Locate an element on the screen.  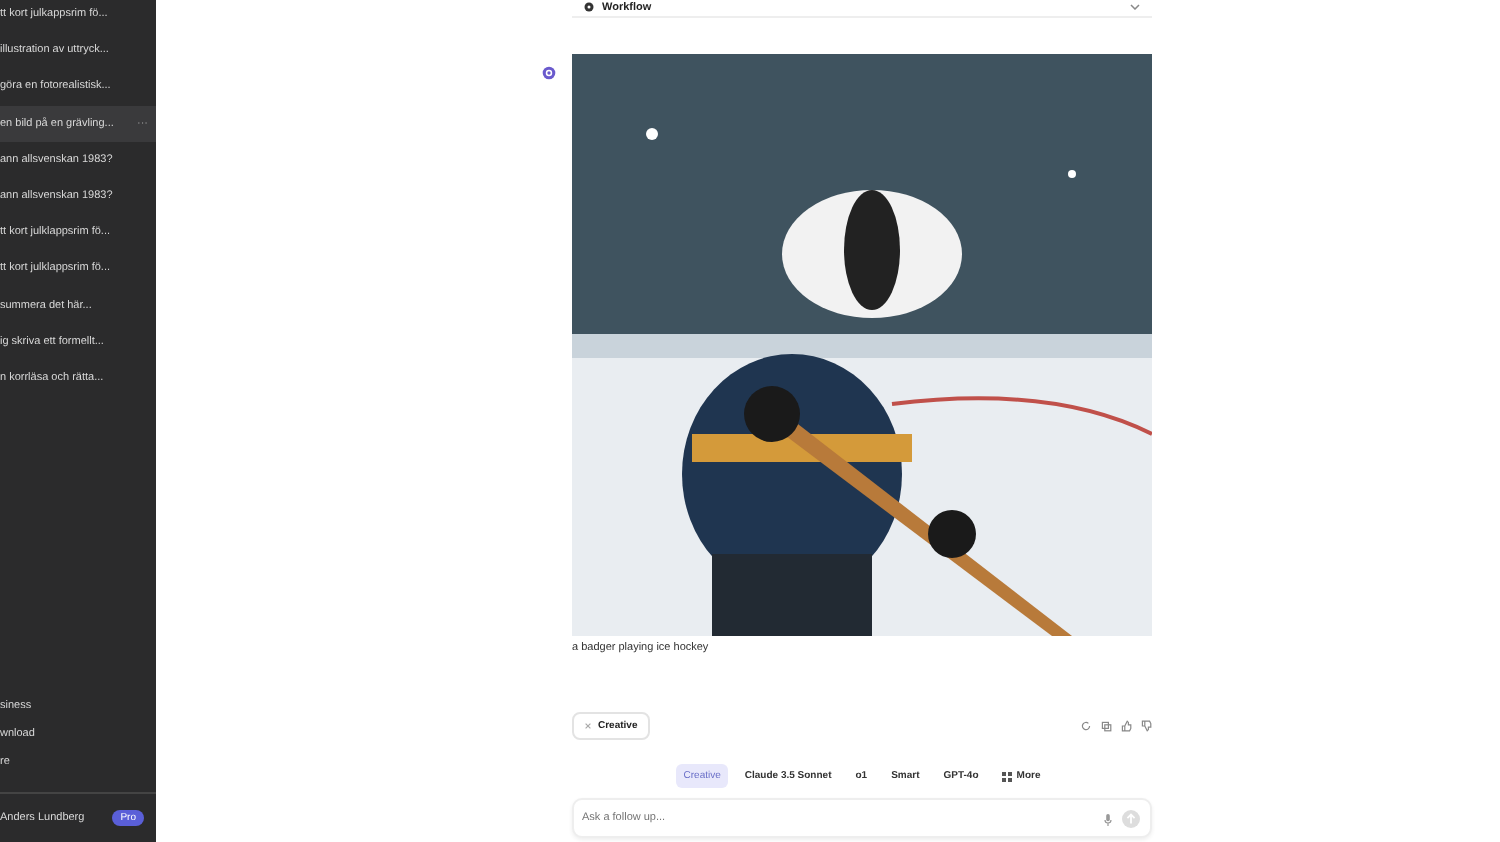
thumbs-up-icon is located at coordinates (1126, 726).